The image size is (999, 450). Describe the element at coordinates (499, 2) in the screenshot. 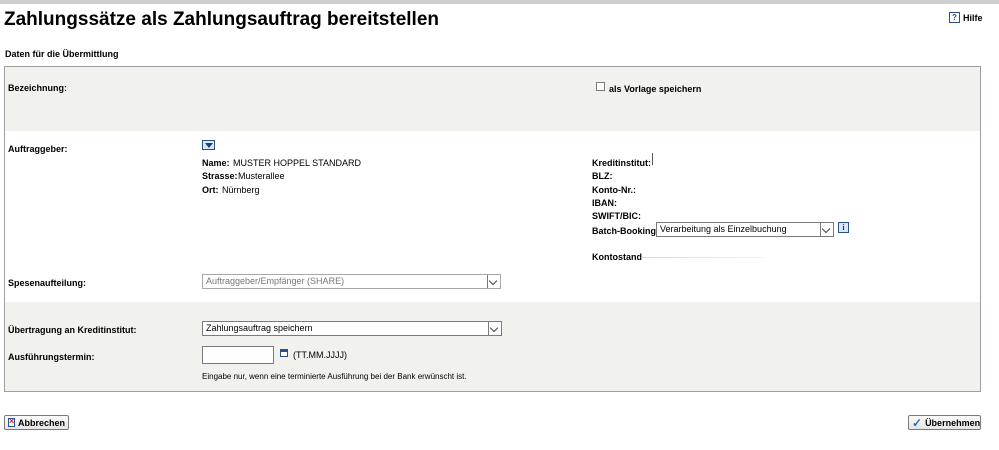

I see `top-bar` at that location.